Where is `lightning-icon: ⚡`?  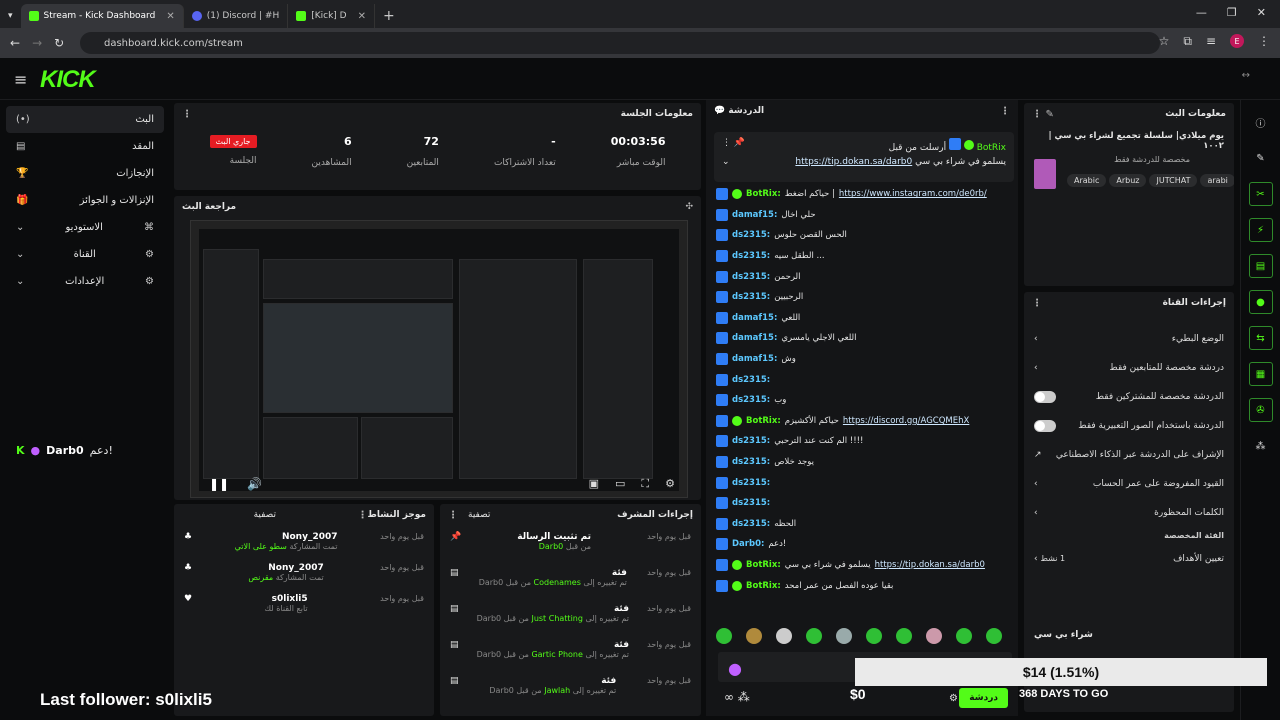 lightning-icon: ⚡ is located at coordinates (1260, 230).